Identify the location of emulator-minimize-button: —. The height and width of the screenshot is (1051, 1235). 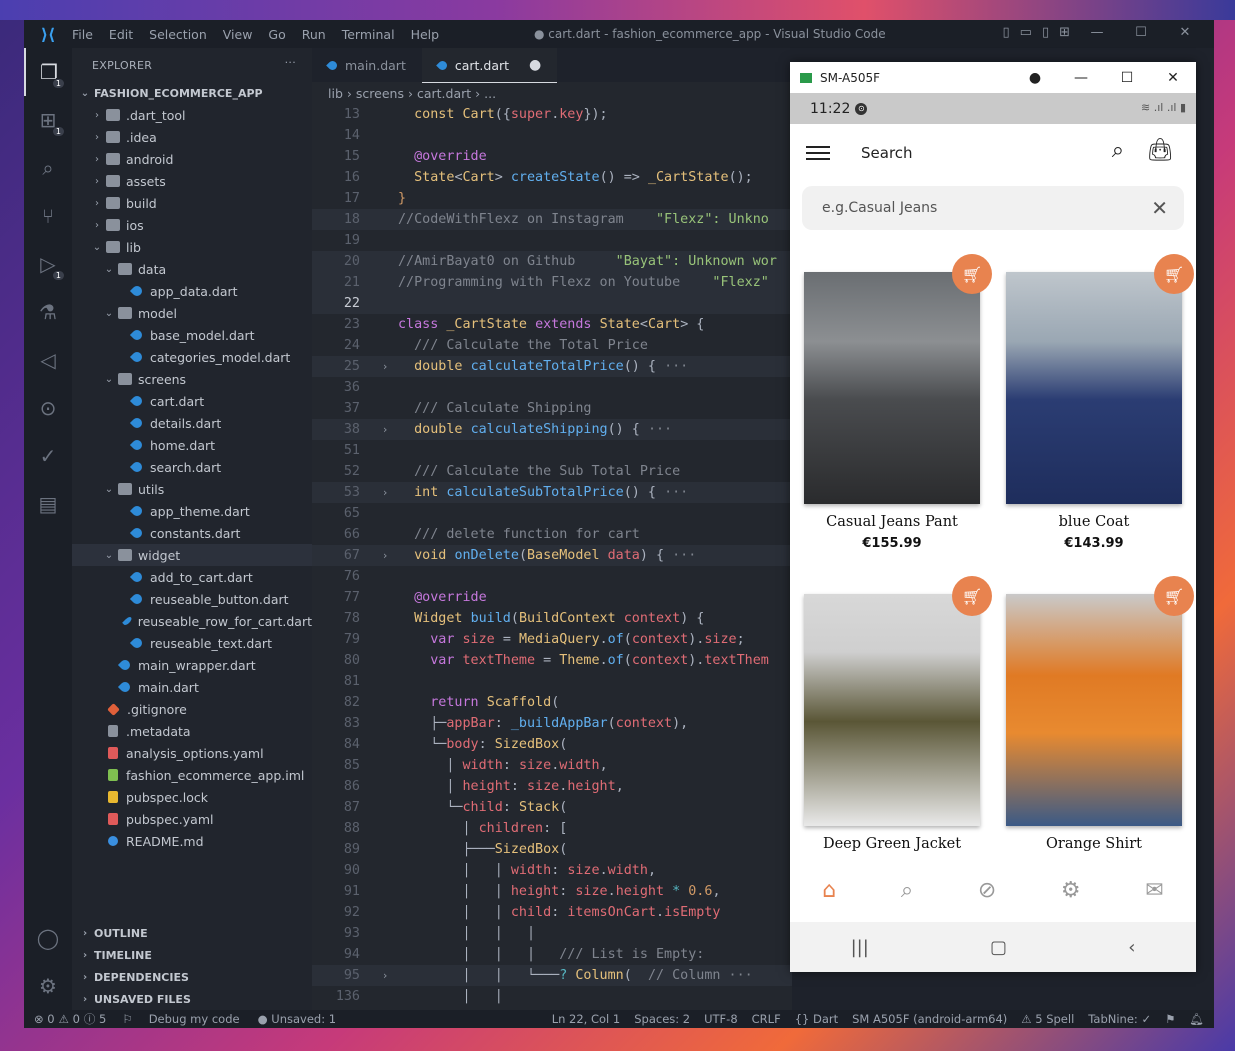
(1081, 77).